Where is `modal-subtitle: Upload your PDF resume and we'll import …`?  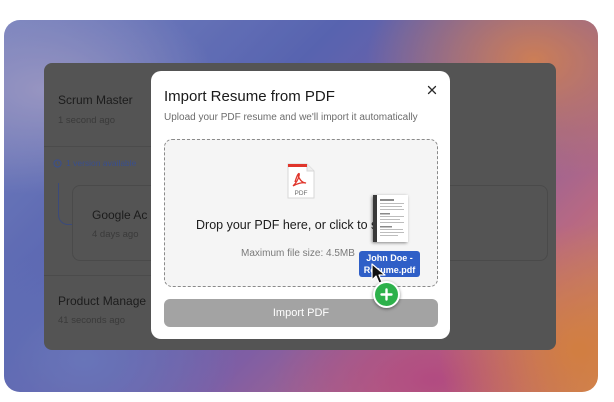
modal-subtitle: Upload your PDF resume and we'll import … is located at coordinates (291, 117).